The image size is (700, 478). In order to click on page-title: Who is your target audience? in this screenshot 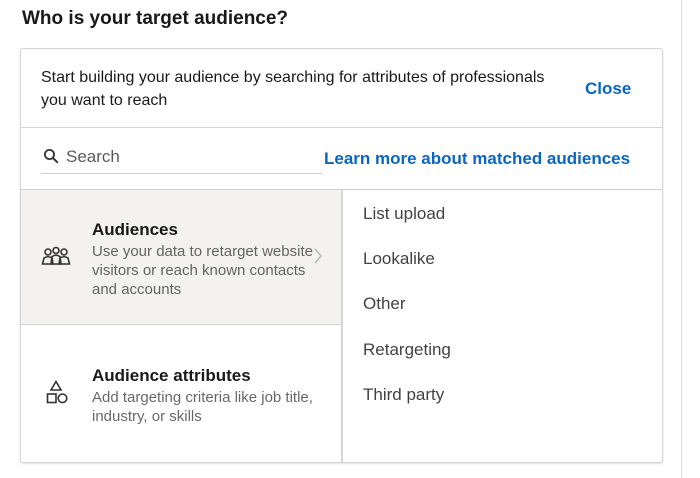, I will do `click(155, 18)`.